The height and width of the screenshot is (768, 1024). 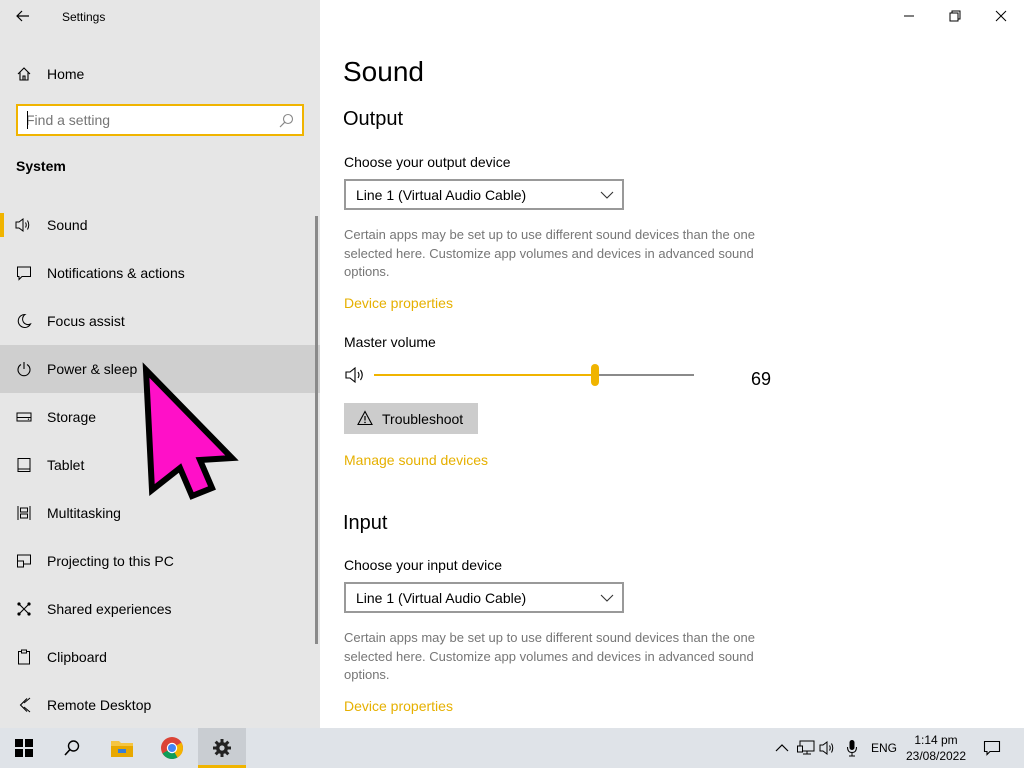 I want to click on taskbar: ENG 1:14 pm 23/08/2022, so click(x=512, y=748).